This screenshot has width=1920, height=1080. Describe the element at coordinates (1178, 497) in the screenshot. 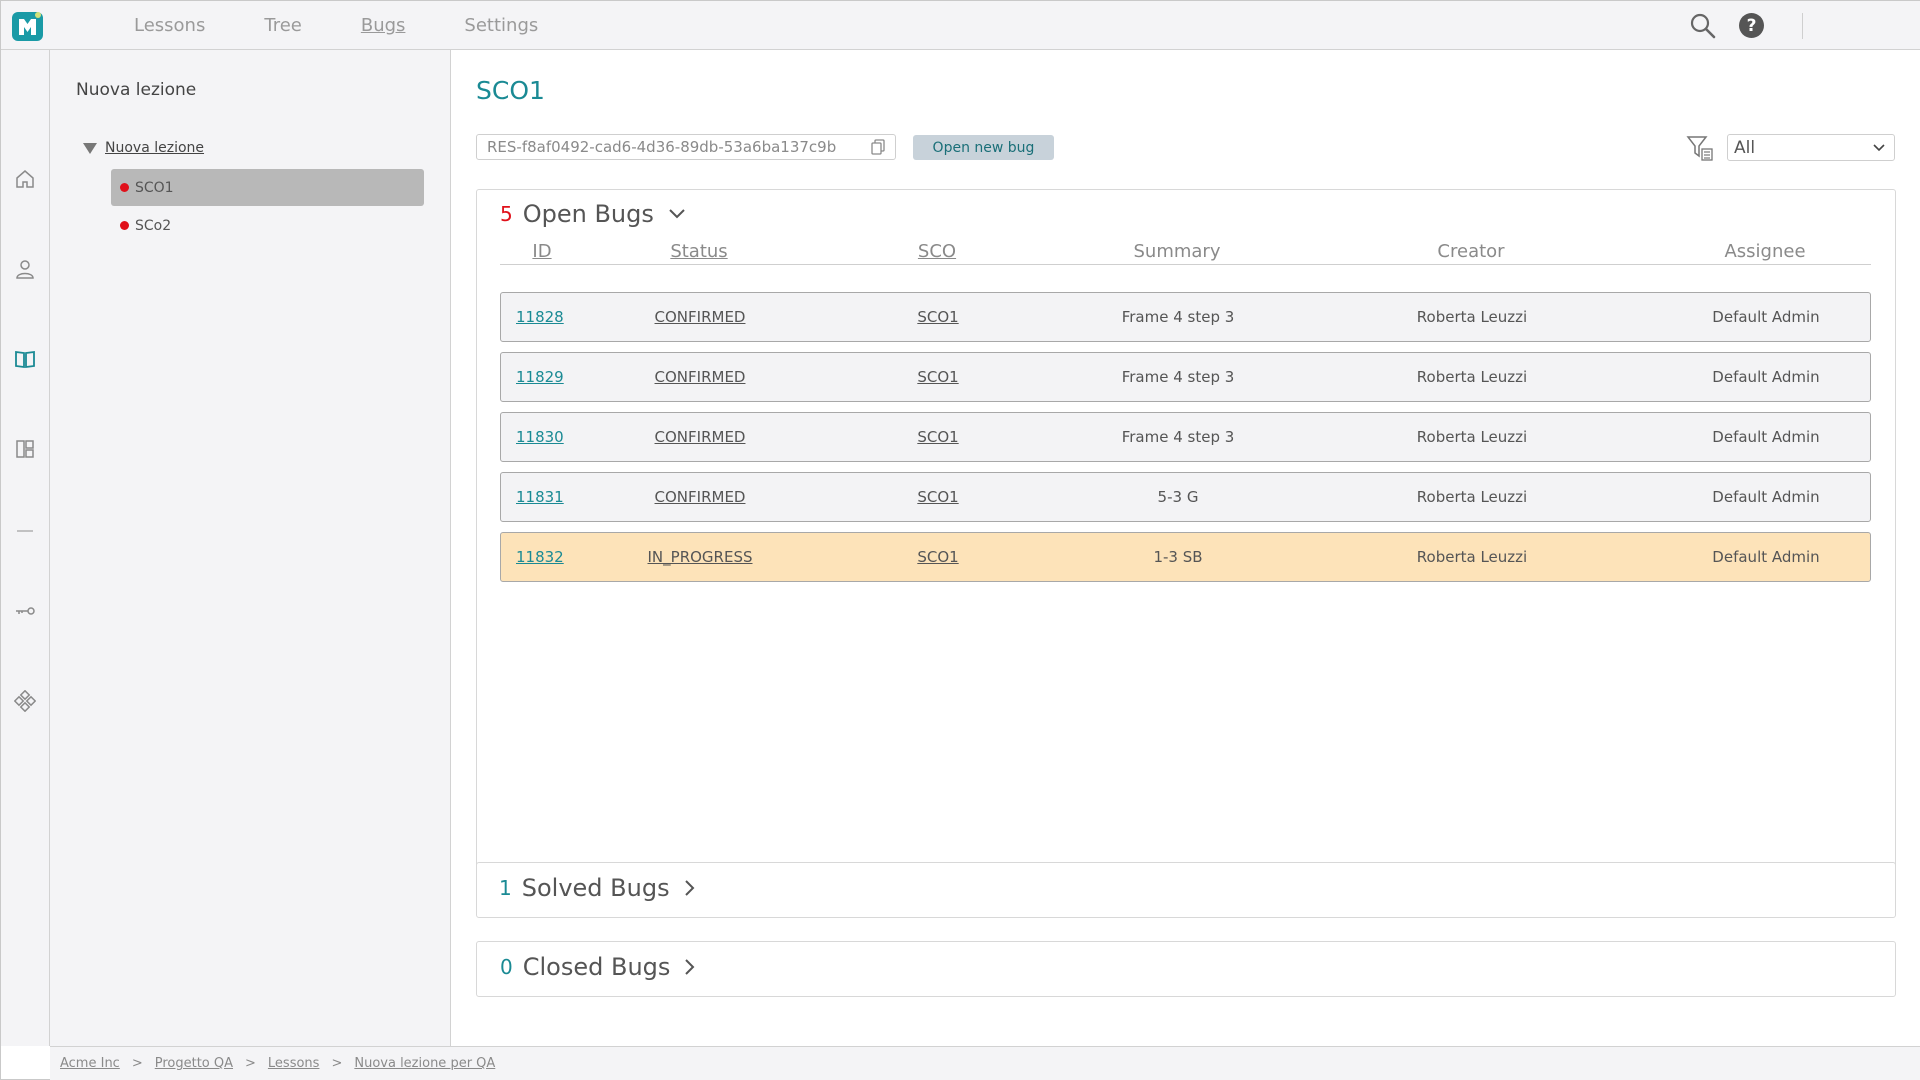

I see `bug-summary: 5-3 G` at that location.